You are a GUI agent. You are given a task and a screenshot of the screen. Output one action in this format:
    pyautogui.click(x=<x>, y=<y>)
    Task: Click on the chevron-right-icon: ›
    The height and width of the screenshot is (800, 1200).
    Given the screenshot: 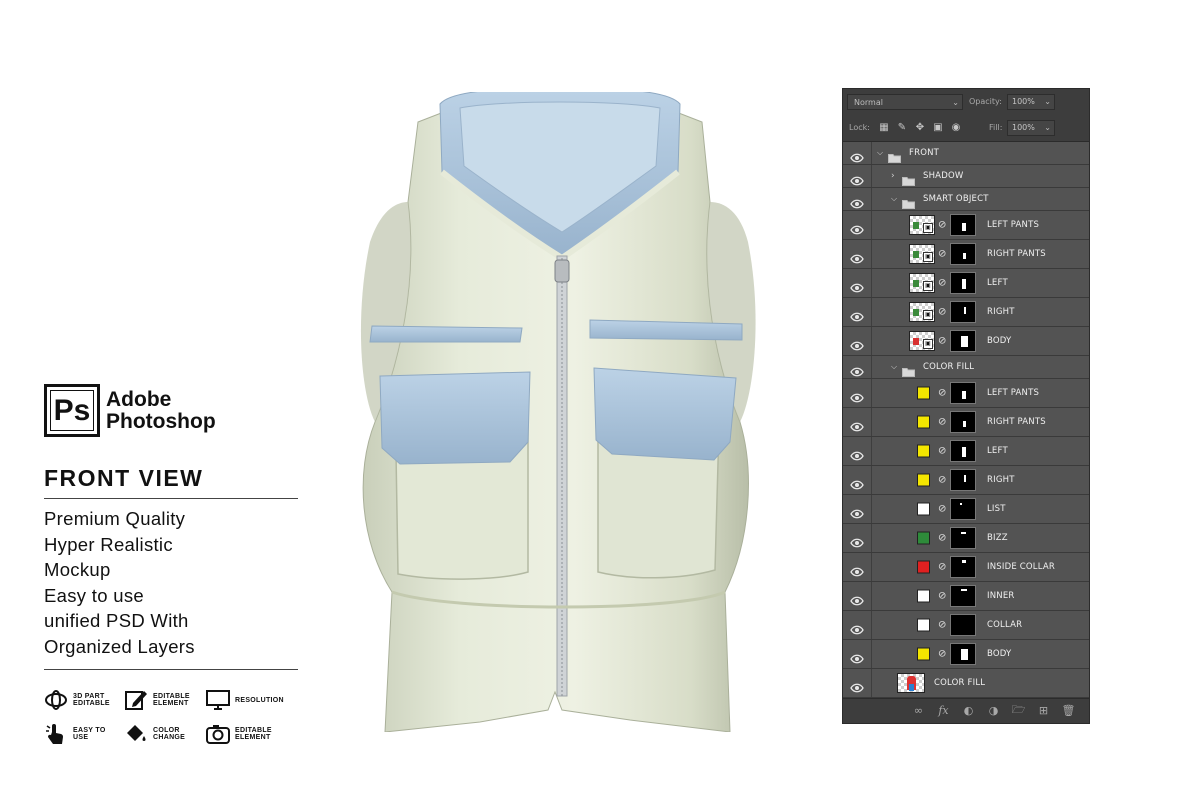 What is the action you would take?
    pyautogui.click(x=893, y=176)
    